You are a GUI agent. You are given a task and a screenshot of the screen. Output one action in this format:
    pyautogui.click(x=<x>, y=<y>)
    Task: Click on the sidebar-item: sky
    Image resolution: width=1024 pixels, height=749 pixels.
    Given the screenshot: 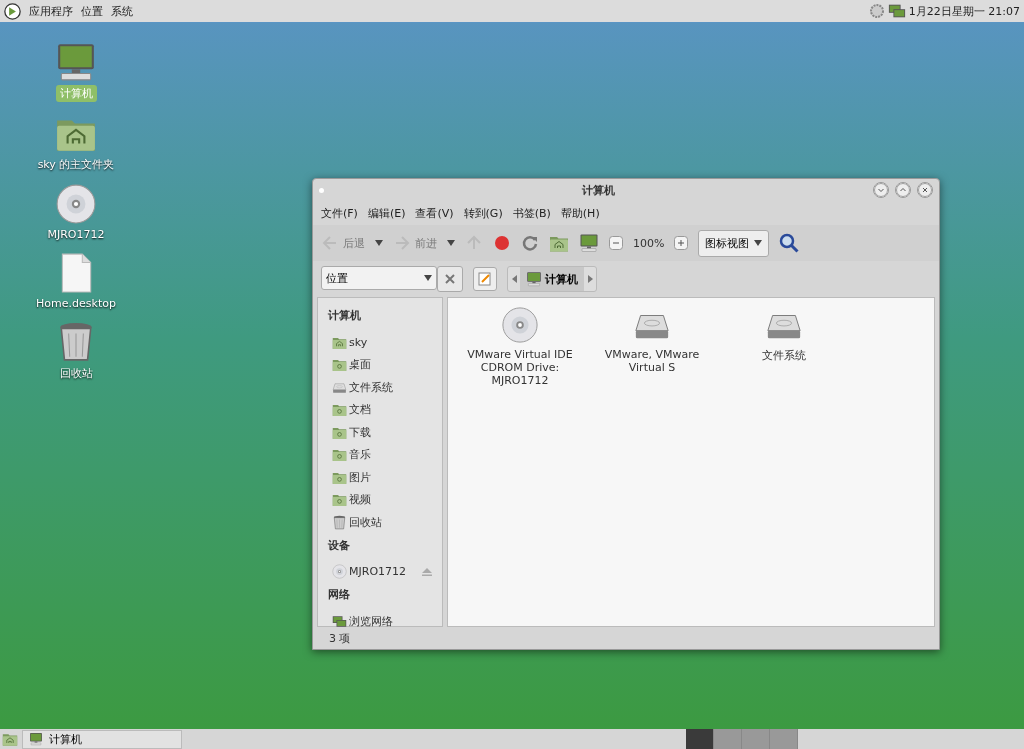 What is the action you would take?
    pyautogui.click(x=358, y=342)
    